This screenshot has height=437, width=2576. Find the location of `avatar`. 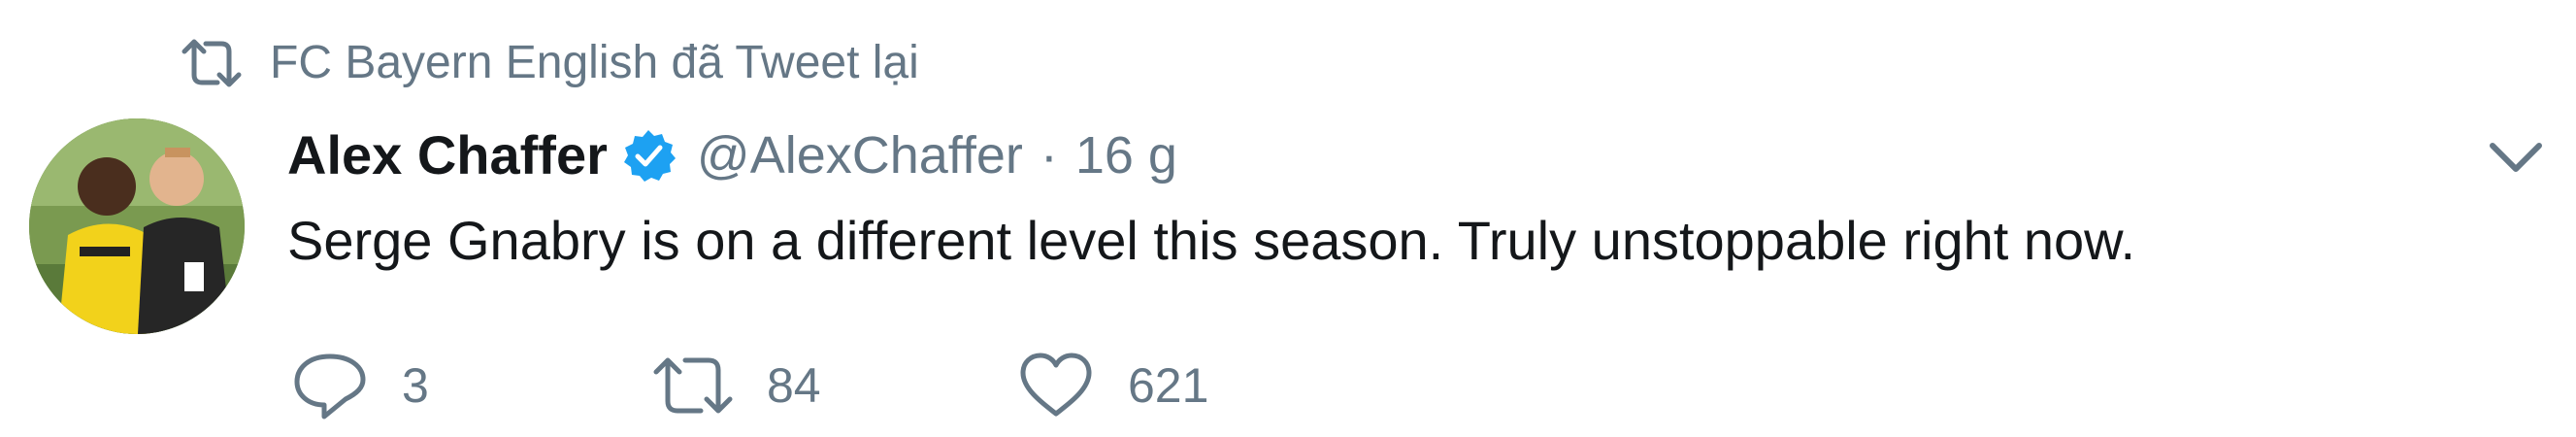

avatar is located at coordinates (137, 226).